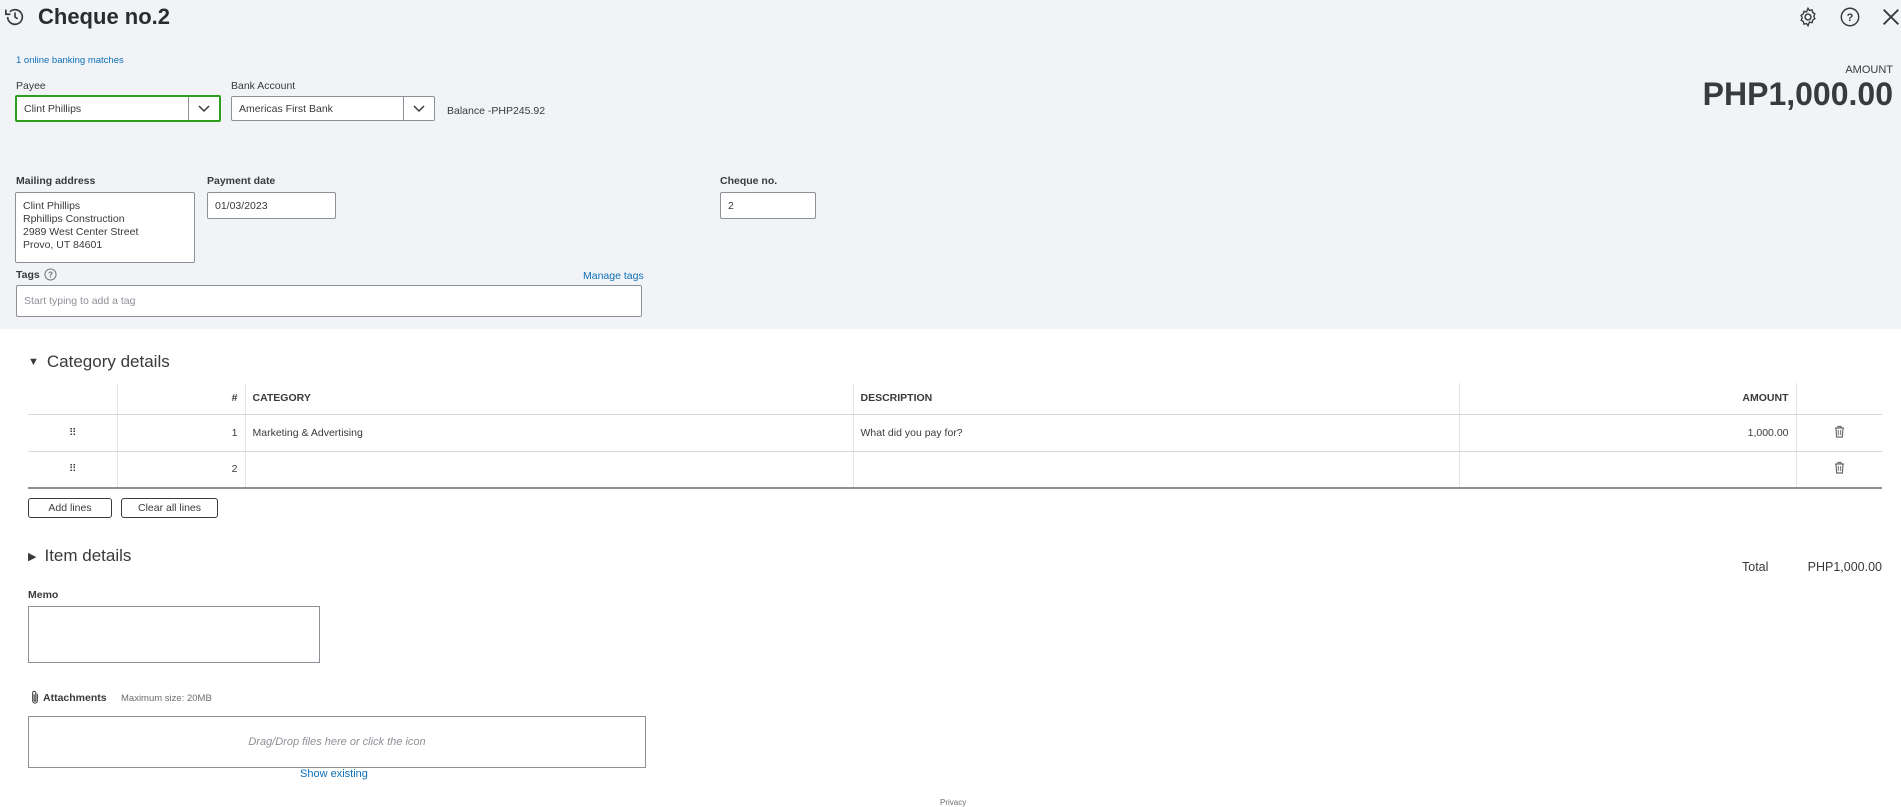 This screenshot has width=1901, height=807. I want to click on address-line: Clint Phillips, so click(52, 206).